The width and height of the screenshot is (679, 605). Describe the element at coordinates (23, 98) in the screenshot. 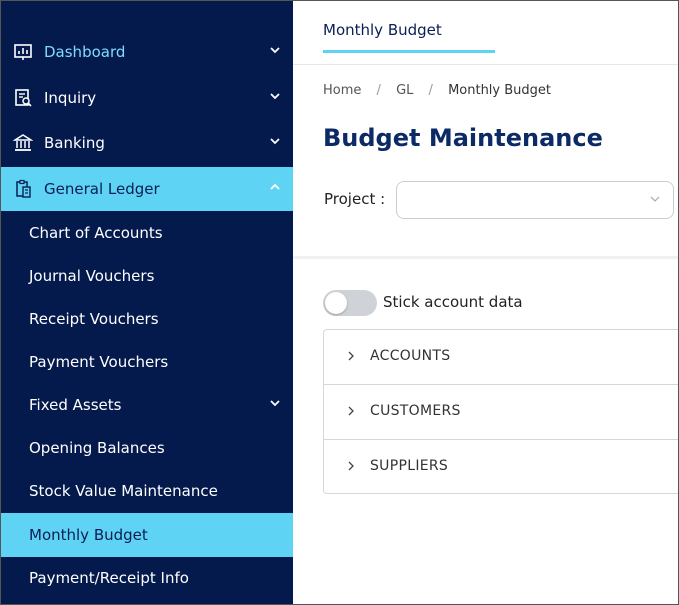

I see `inquiry-search-icon` at that location.